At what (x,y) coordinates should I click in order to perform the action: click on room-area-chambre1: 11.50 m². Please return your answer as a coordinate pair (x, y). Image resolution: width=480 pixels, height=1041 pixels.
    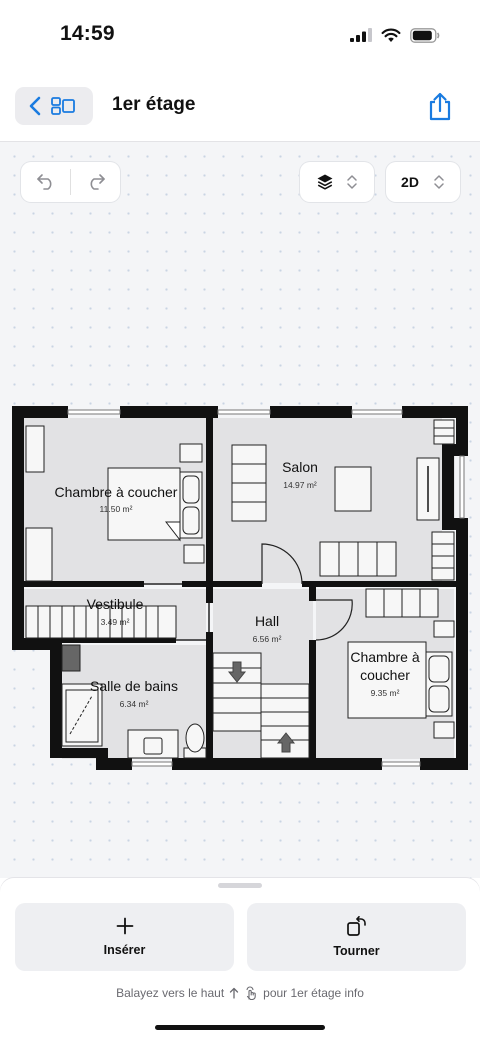
    Looking at the image, I should click on (116, 509).